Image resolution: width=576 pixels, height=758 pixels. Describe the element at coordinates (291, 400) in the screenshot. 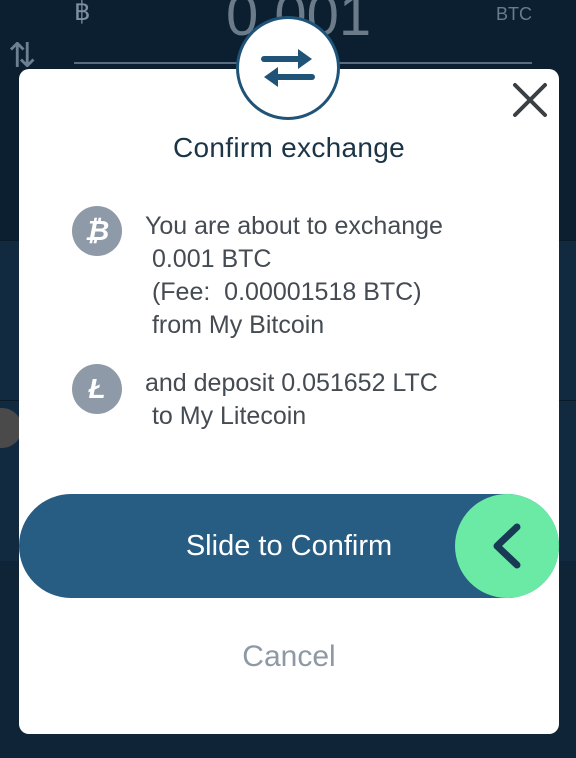

I see `exchange-to-details: and deposit 0.051652 LTC to My Litecoin` at that location.